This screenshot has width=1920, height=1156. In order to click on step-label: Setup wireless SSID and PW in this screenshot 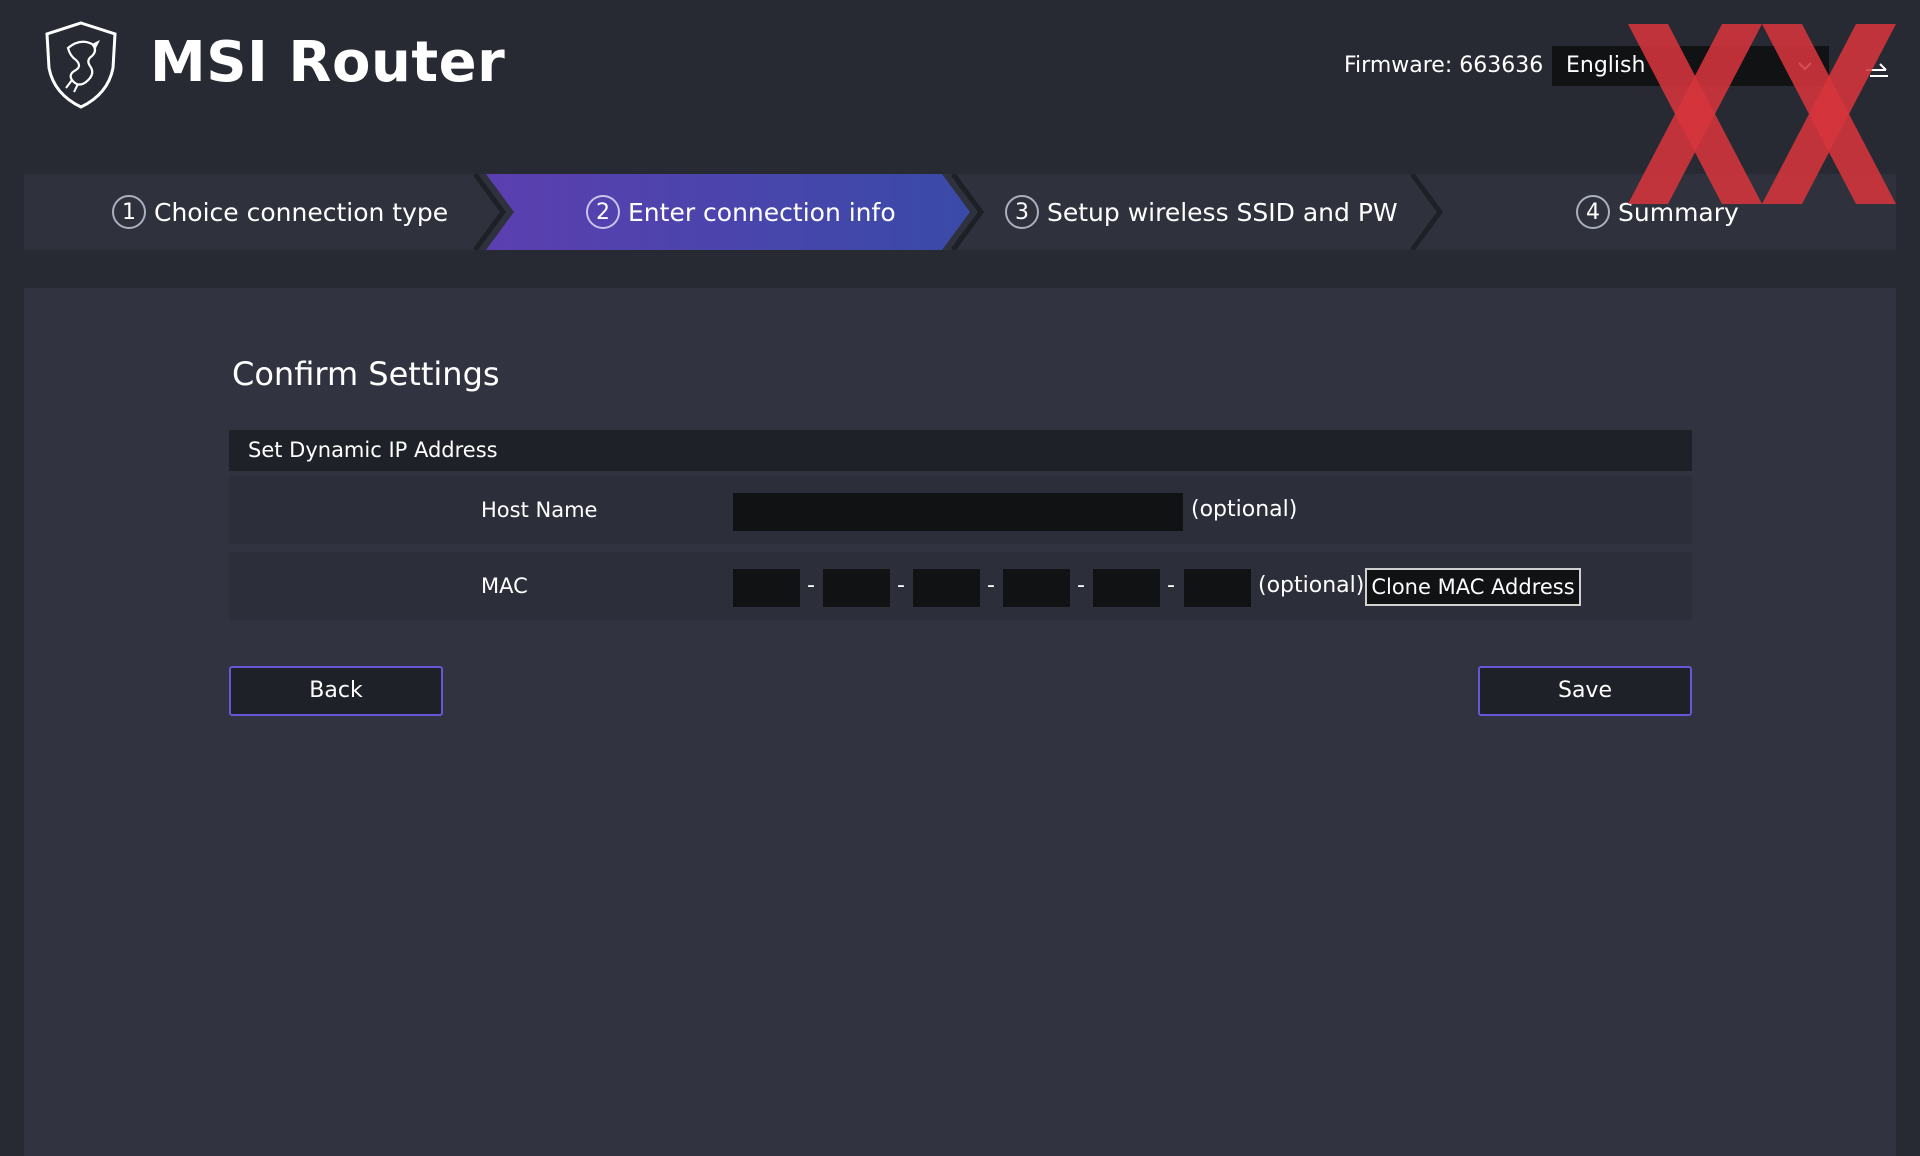, I will do `click(1222, 212)`.